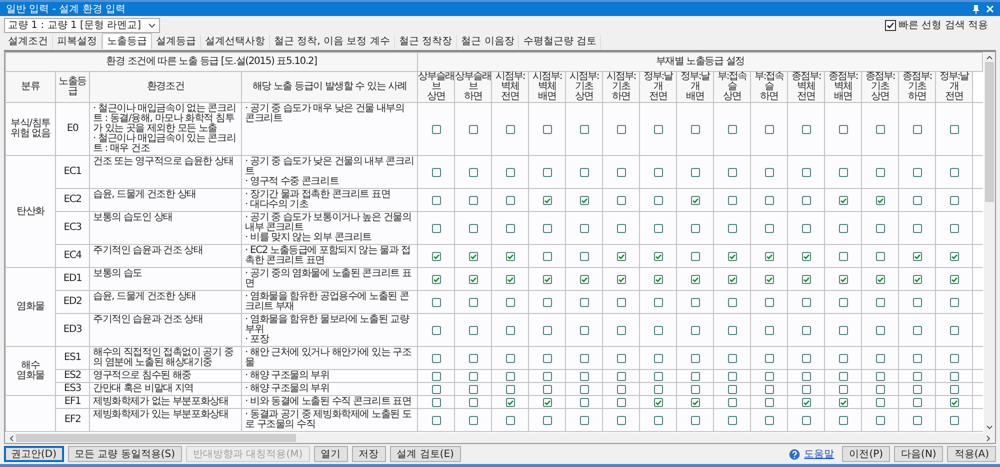 This screenshot has height=467, width=1000. Describe the element at coordinates (125, 454) in the screenshot. I see `action-button: 모든 교량 동일적용(S)` at that location.